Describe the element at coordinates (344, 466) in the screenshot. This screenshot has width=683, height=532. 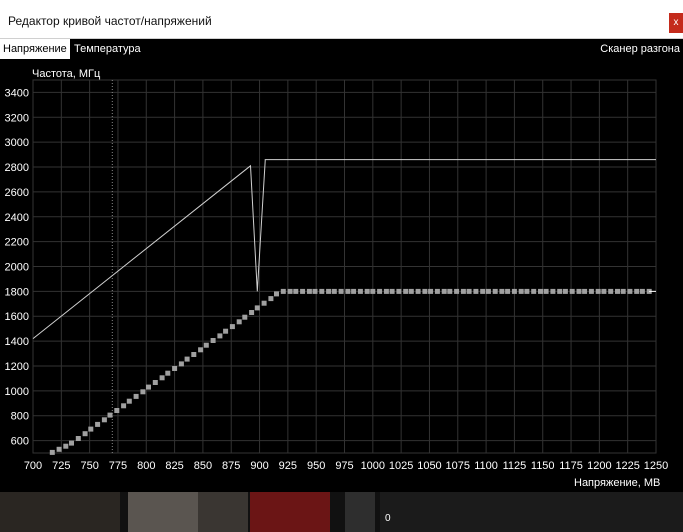
I see `x-tick-label: 975` at that location.